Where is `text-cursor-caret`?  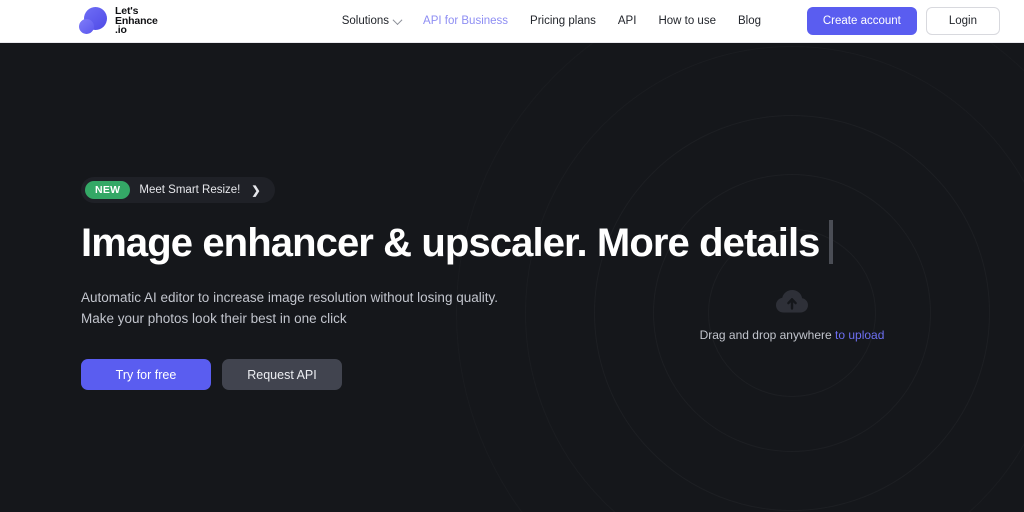
text-cursor-caret is located at coordinates (830, 242).